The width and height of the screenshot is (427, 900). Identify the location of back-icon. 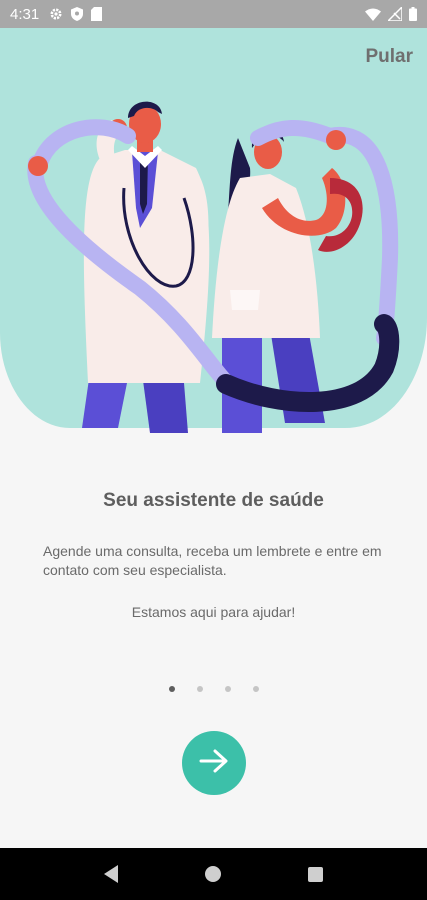
(110, 874).